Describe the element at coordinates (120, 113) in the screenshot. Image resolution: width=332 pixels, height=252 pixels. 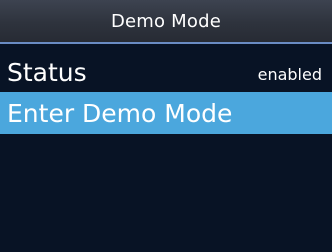
I see `menu-item-label: Enter Demo Mode` at that location.